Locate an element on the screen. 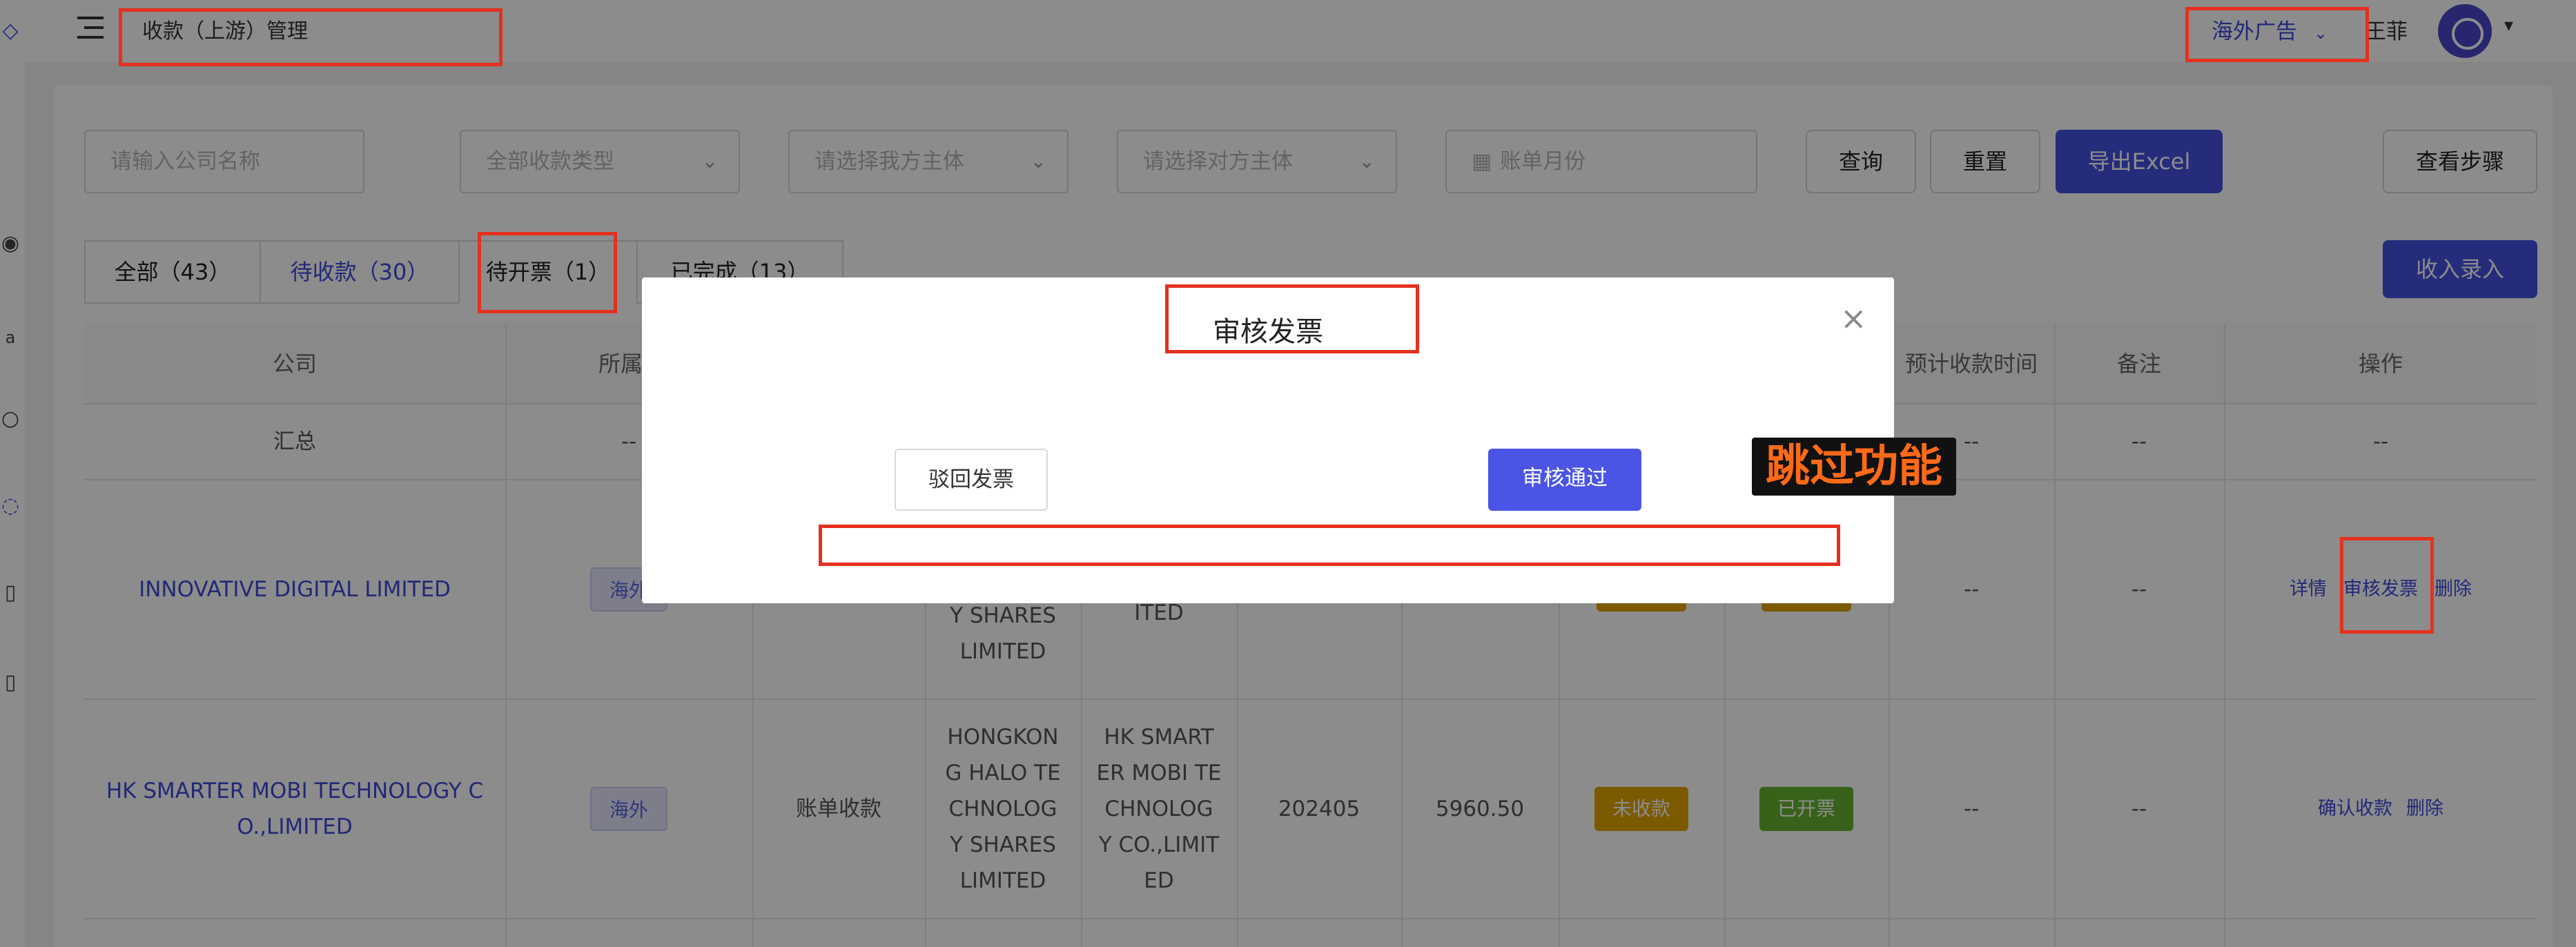  approve-invoice-button: 审核通过 is located at coordinates (1564, 480).